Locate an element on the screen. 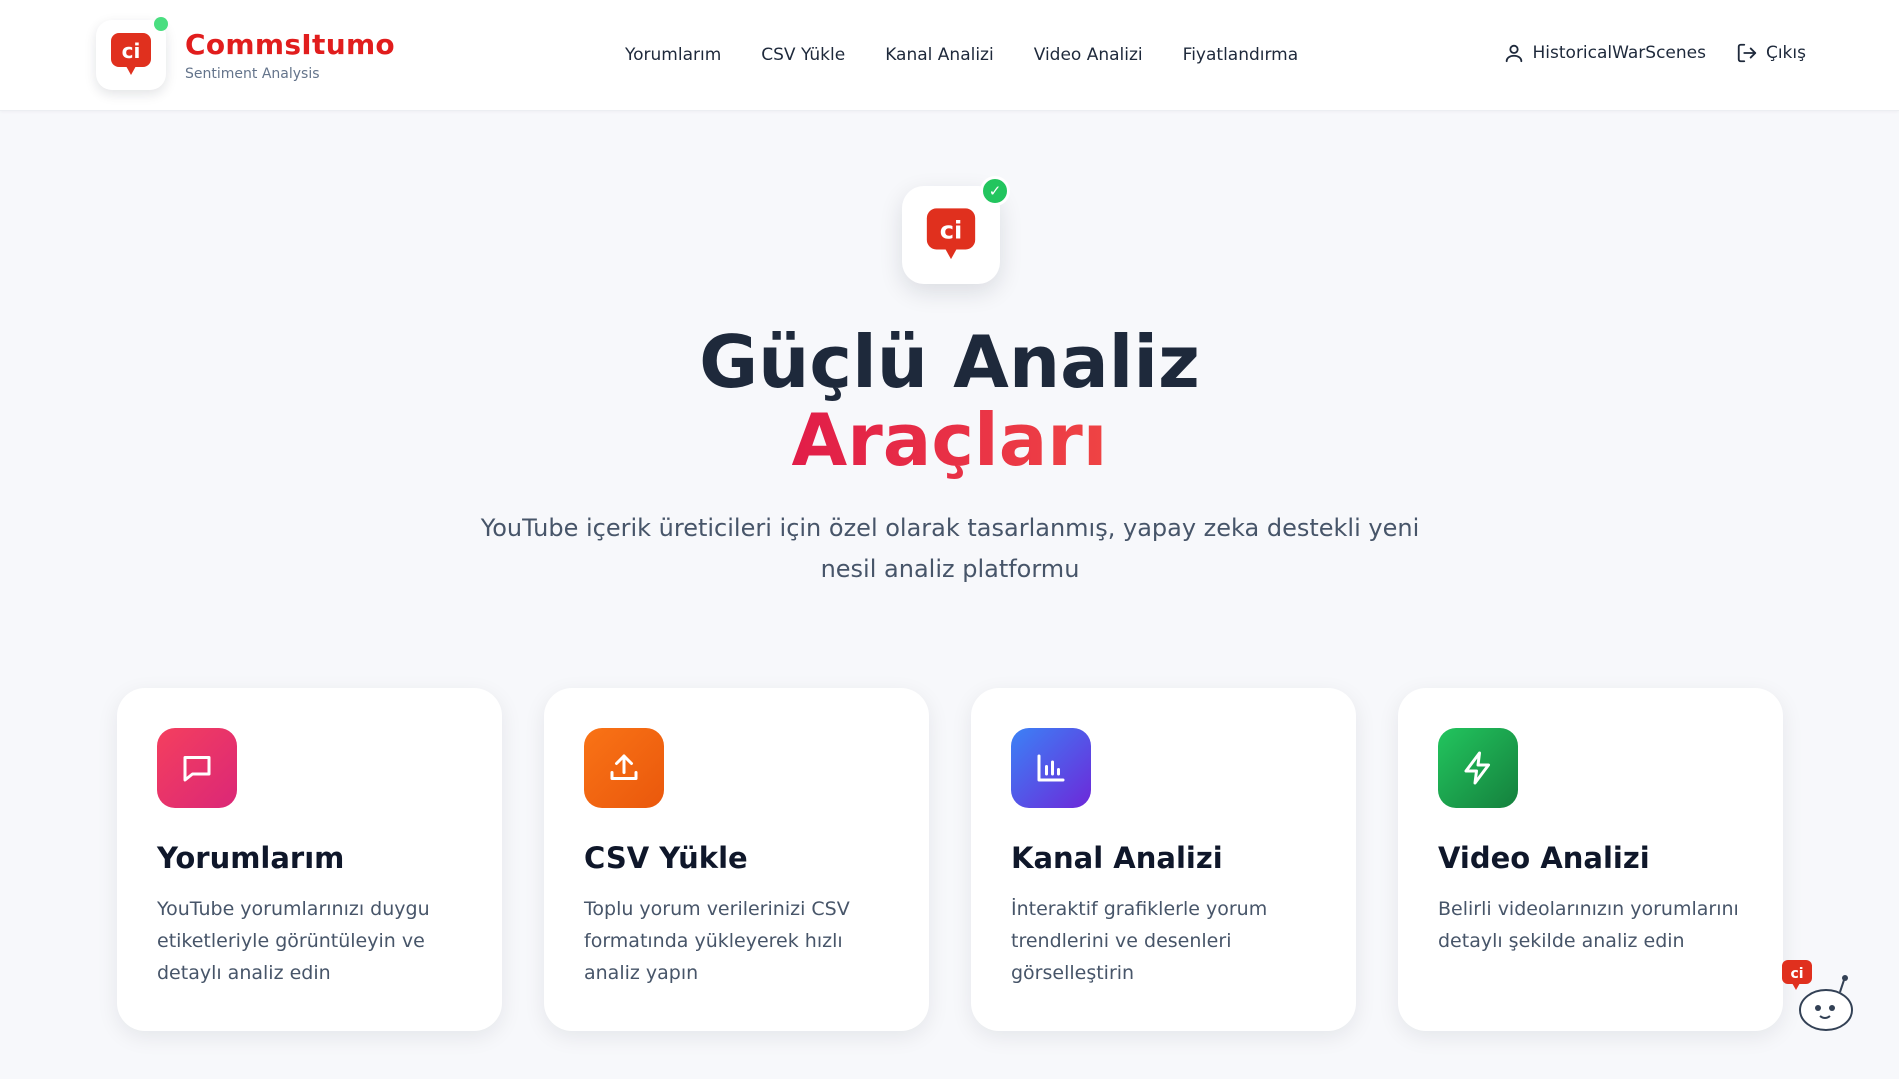  nav-item-fiyatlandirma: Fiyatlandırma is located at coordinates (1241, 55).